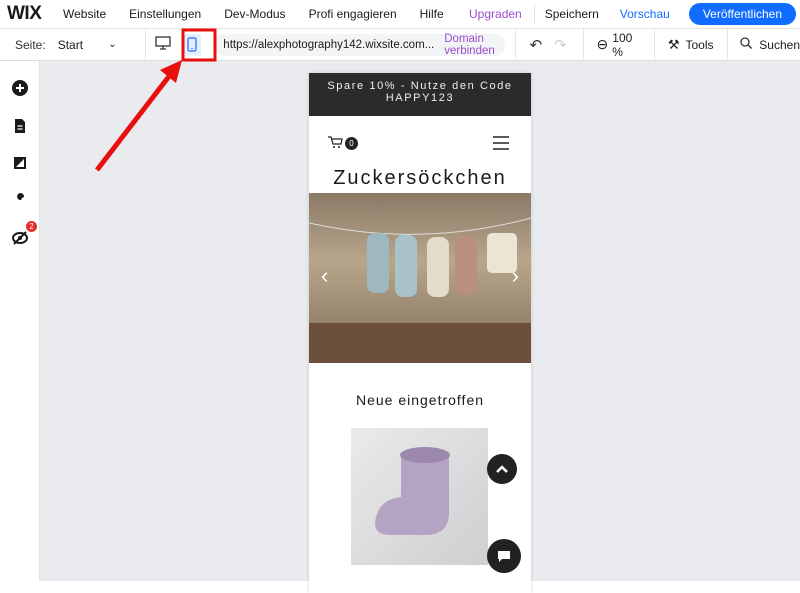  What do you see at coordinates (192, 44) in the screenshot?
I see `mobile-view-button` at bounding box center [192, 44].